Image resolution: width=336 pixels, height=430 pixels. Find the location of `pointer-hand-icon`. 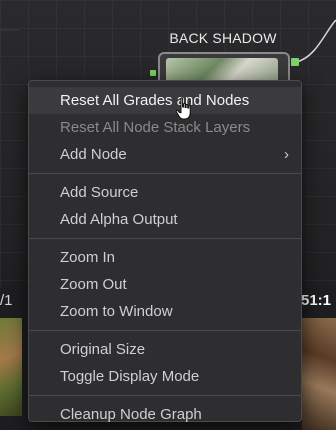

pointer-hand-icon is located at coordinates (183, 108).